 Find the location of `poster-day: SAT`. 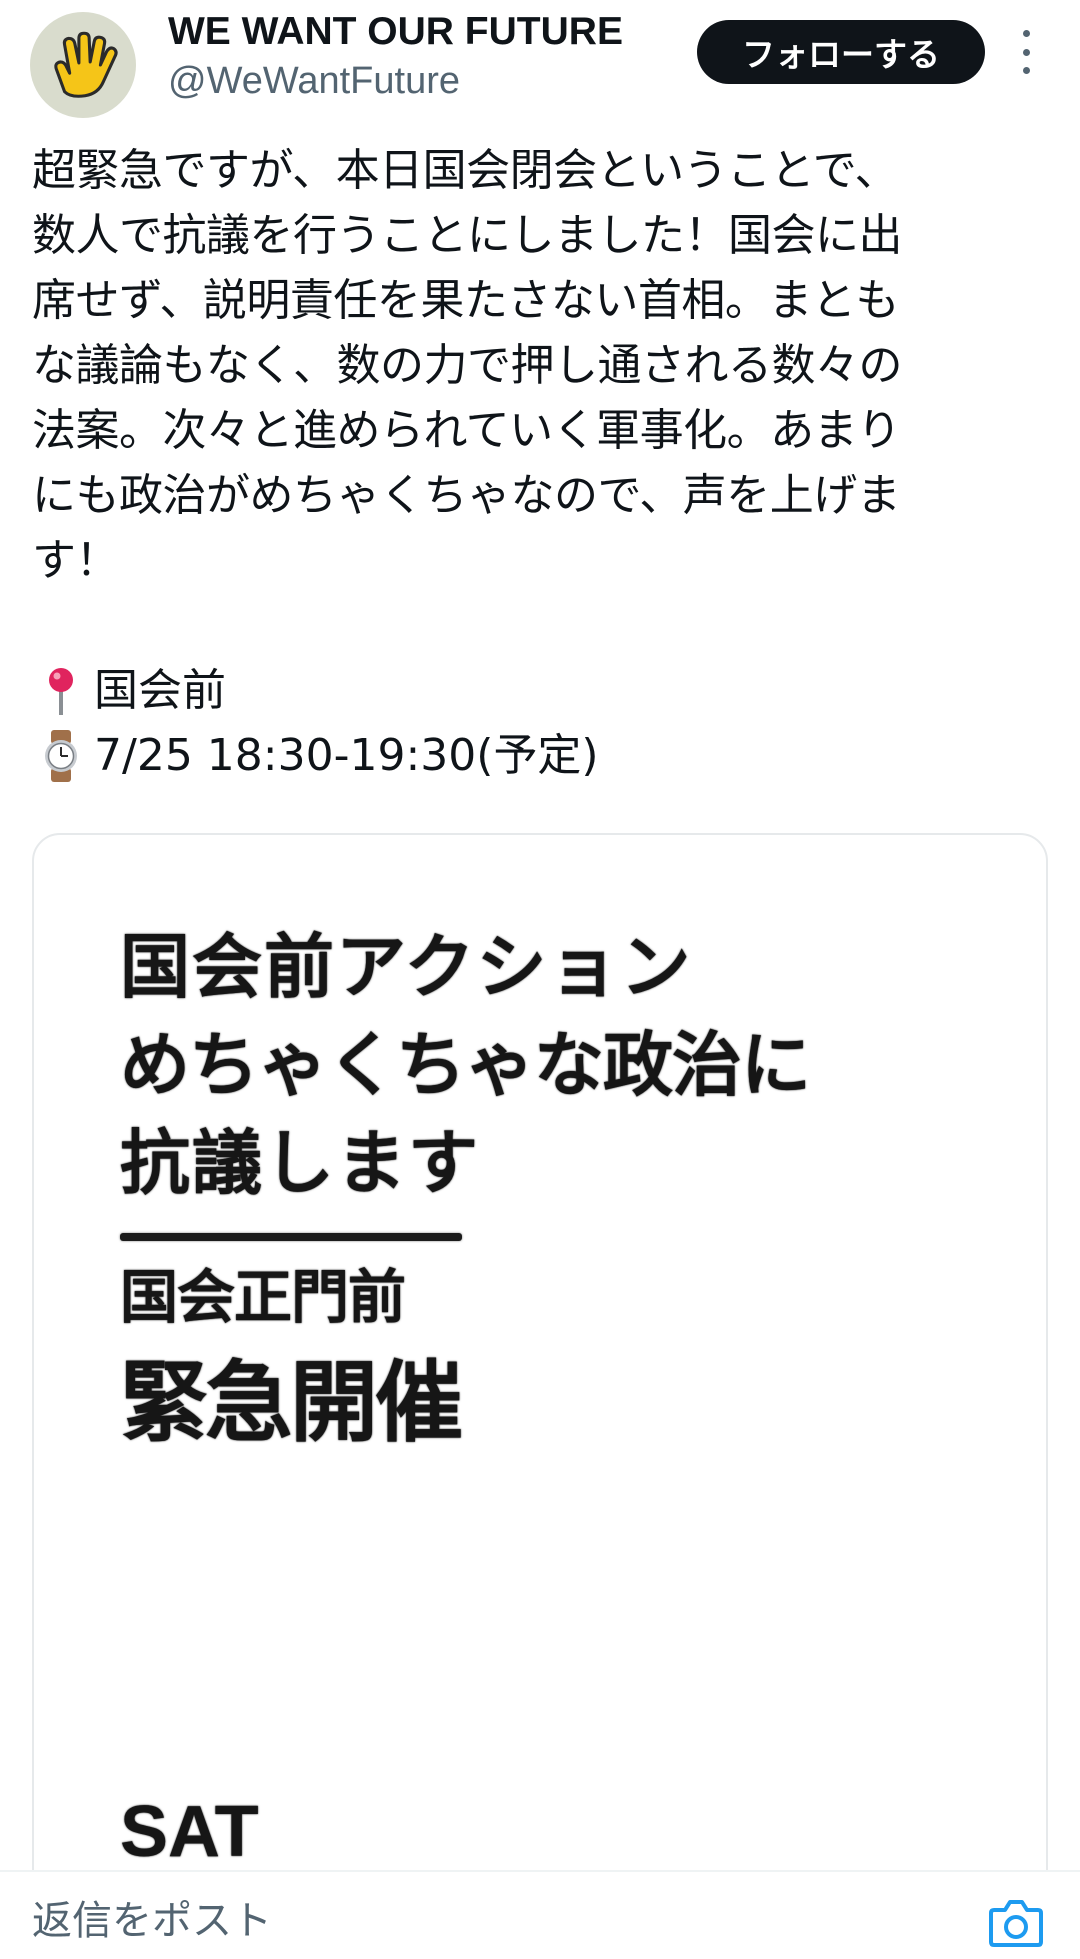

poster-day: SAT is located at coordinates (189, 1832).